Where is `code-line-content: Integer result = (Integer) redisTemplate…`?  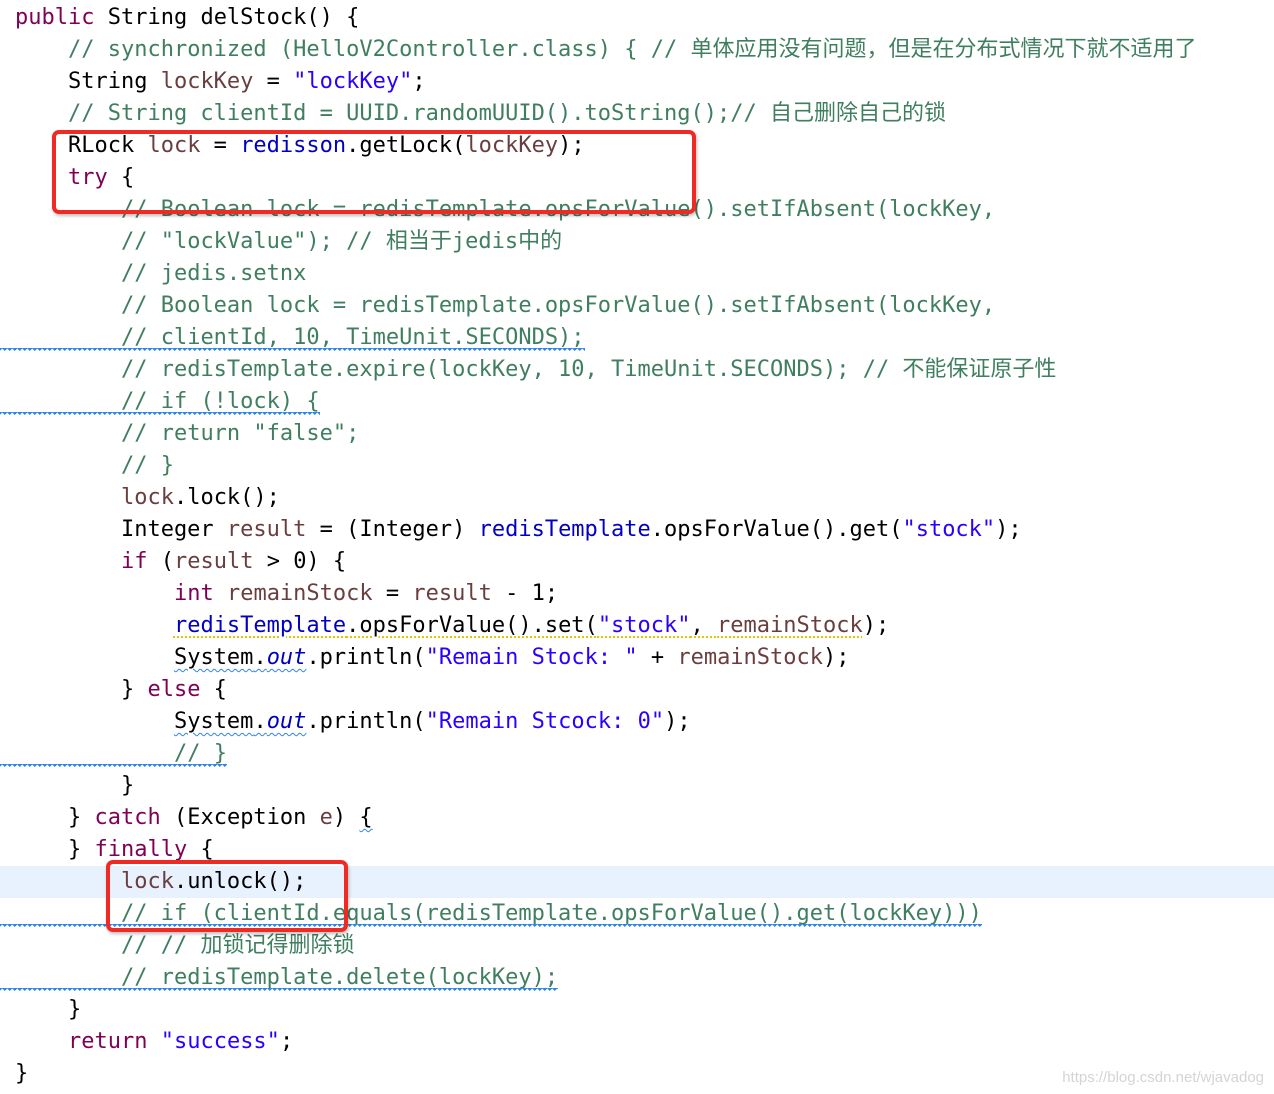 code-line-content: Integer result = (Integer) redisTemplate… is located at coordinates (511, 530).